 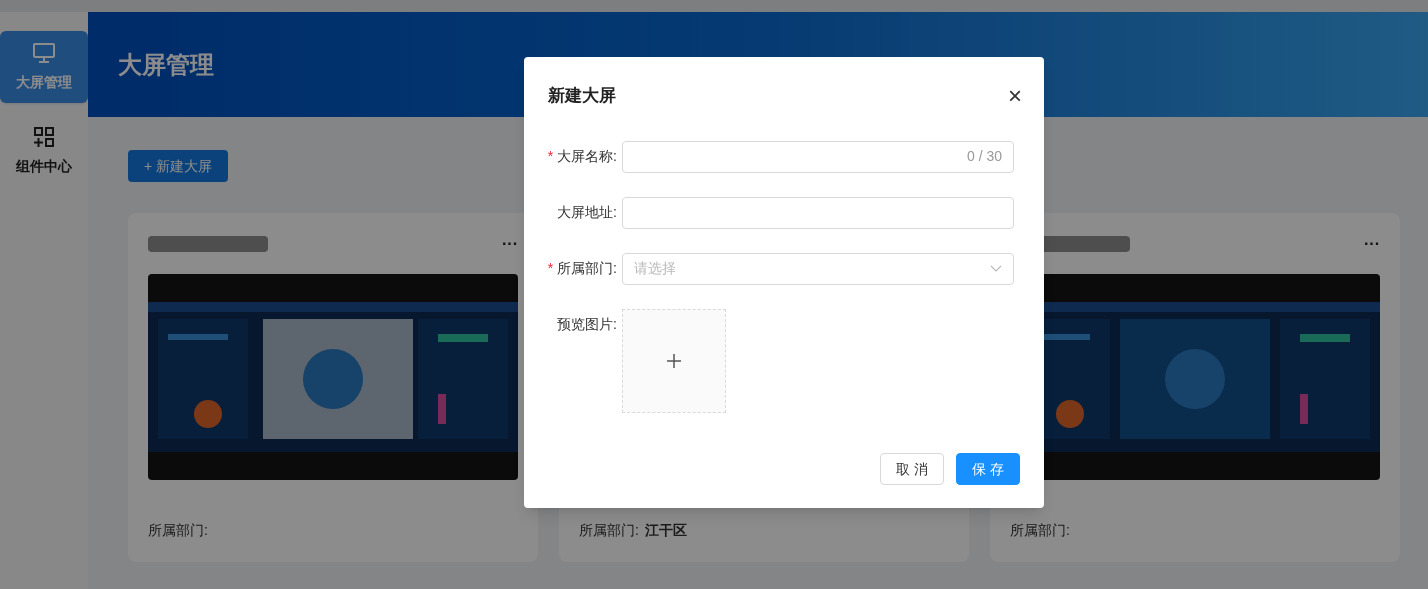 I want to click on new-screen-button: + 新建大屏, so click(x=178, y=166).